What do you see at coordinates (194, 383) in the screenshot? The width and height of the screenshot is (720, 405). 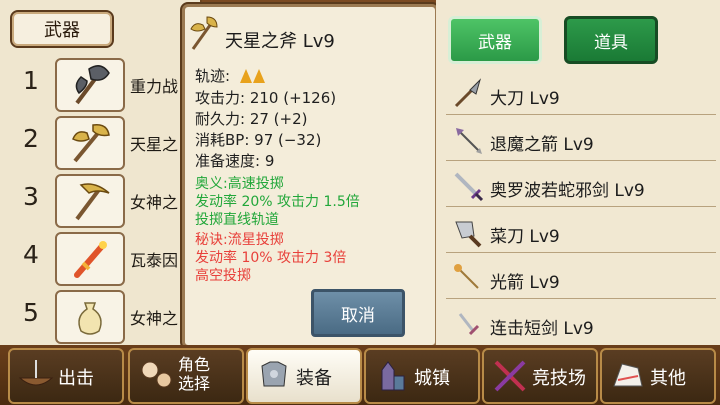 I see `nav-label-line2: 选择` at bounding box center [194, 383].